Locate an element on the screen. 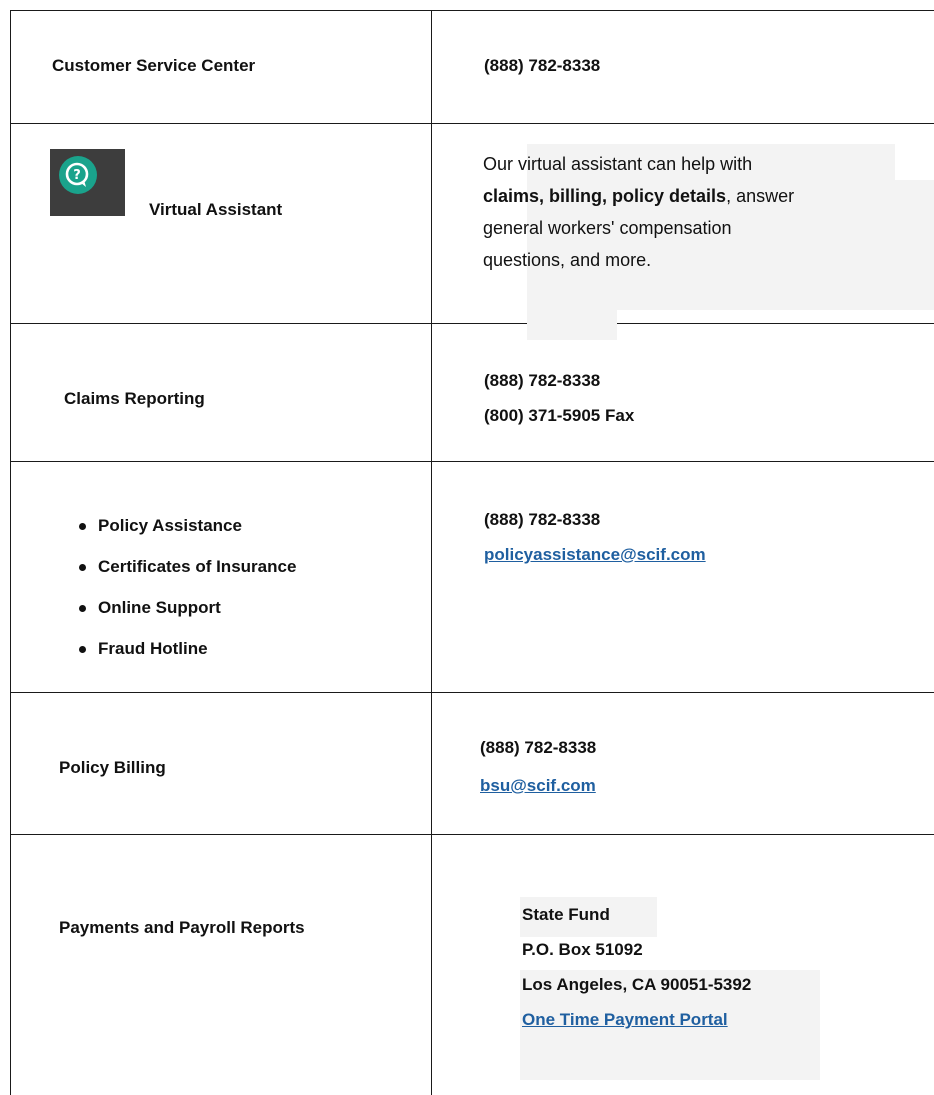  table-left-border is located at coordinates (10, 552).